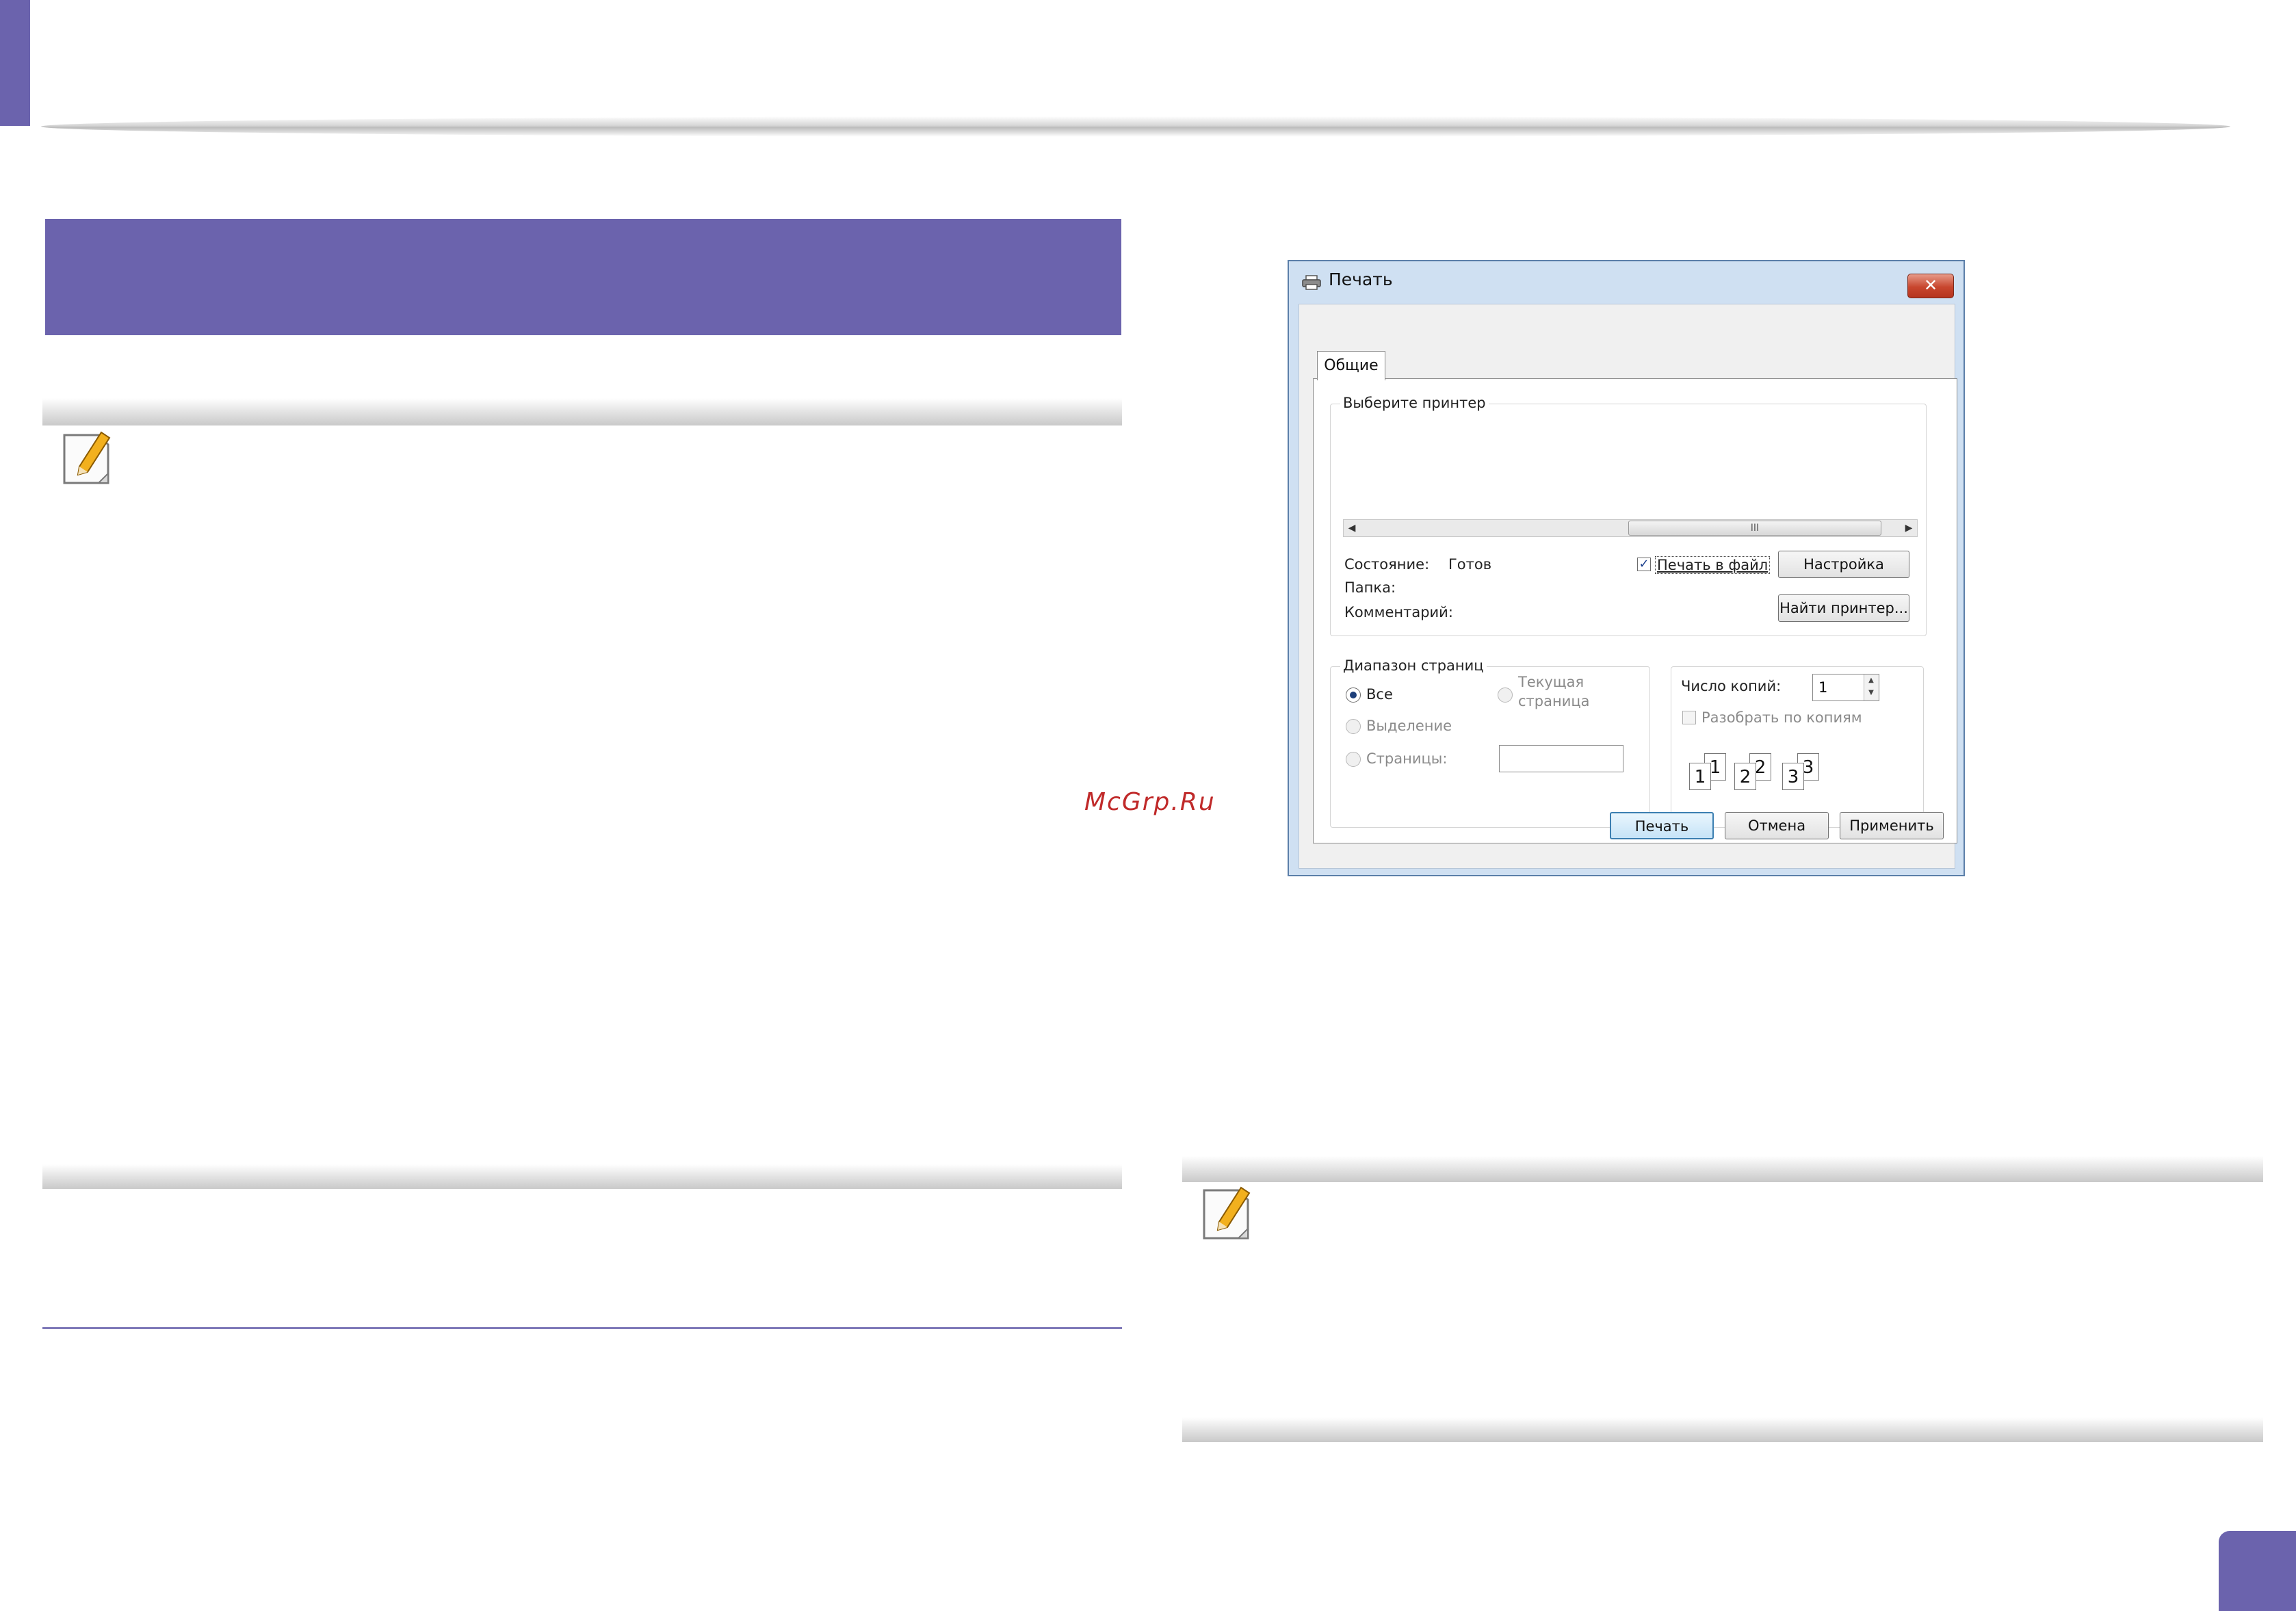 The height and width of the screenshot is (1611, 2296). What do you see at coordinates (1370, 587) in the screenshot?
I see `folder-label: Папка:` at bounding box center [1370, 587].